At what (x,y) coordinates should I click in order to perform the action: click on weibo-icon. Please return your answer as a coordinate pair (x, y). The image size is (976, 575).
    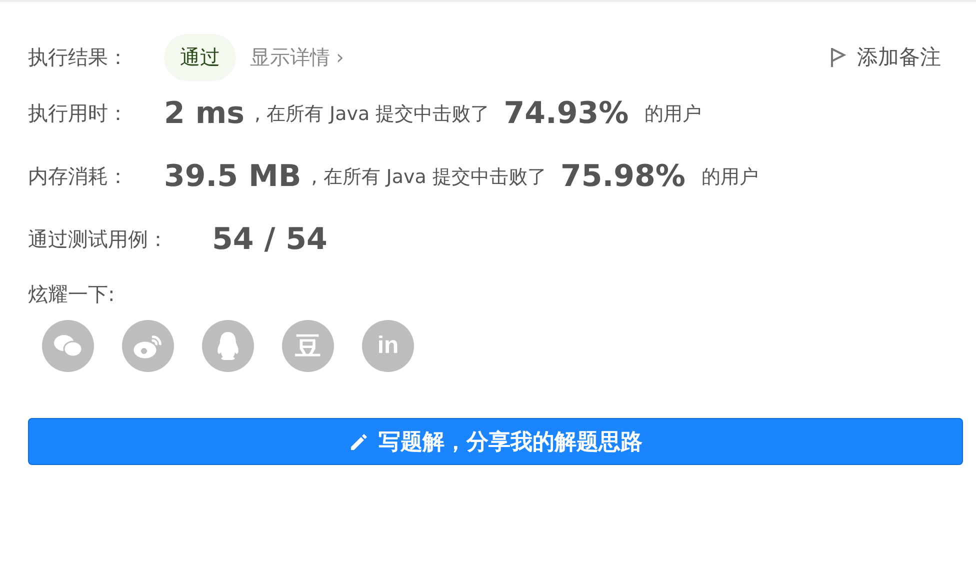
    Looking at the image, I should click on (148, 346).